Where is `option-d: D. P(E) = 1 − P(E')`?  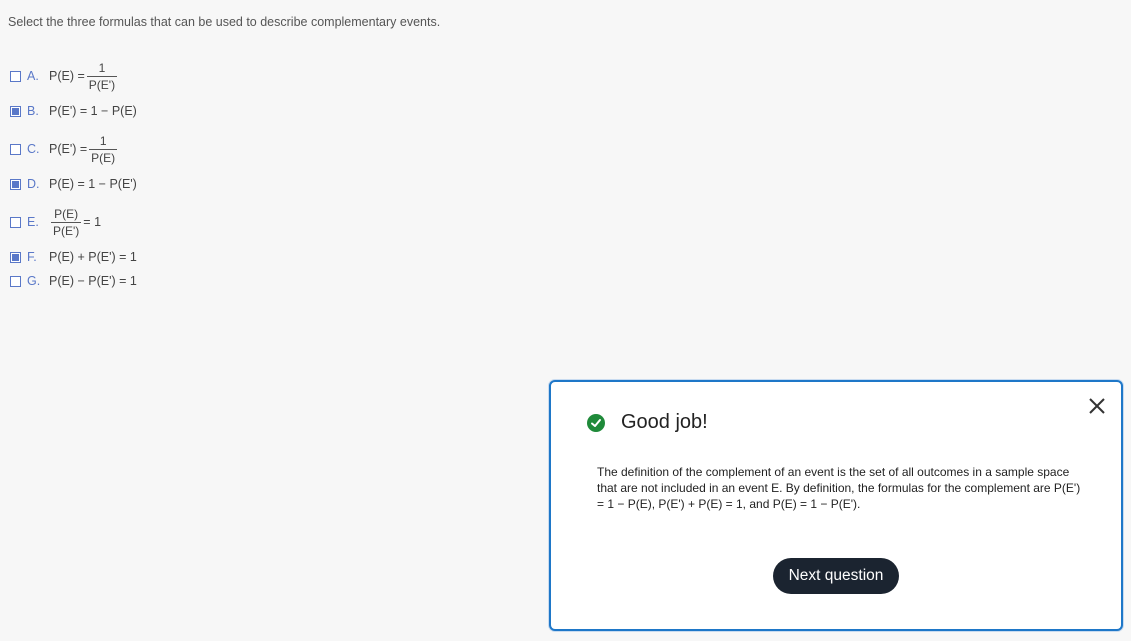
option-d: D. P(E) = 1 − P(E') is located at coordinates (73, 184).